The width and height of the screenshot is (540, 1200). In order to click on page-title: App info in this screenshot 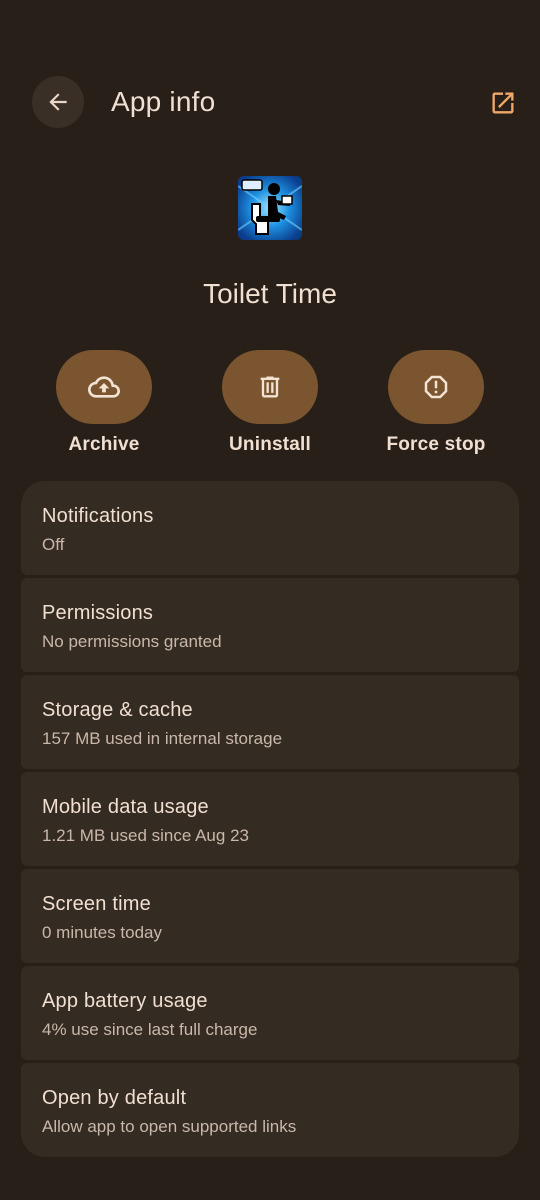, I will do `click(163, 101)`.